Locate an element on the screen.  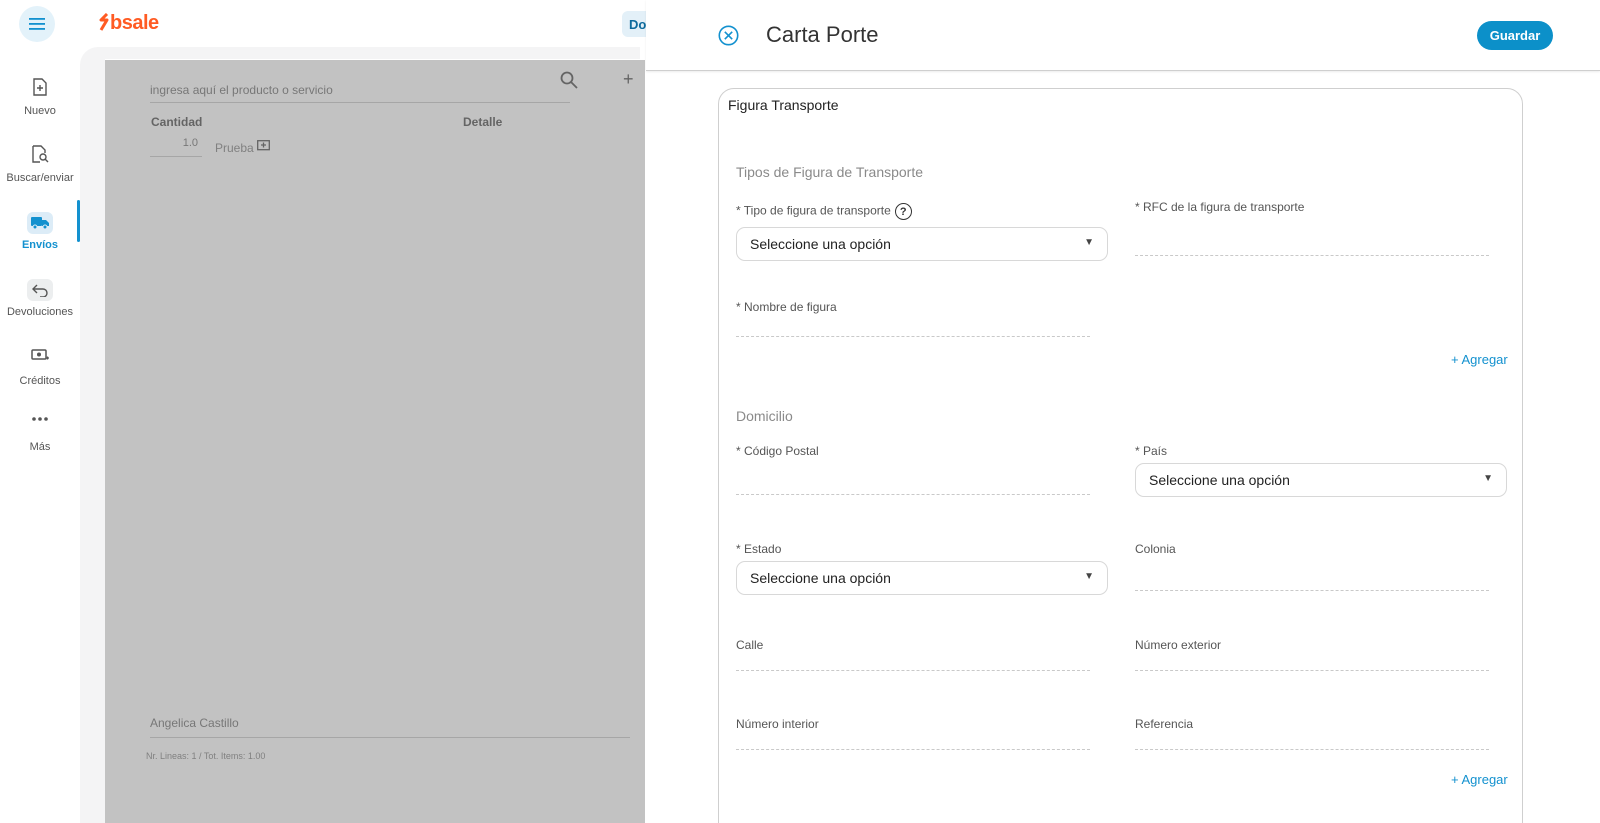
cash-icon is located at coordinates (40, 359).